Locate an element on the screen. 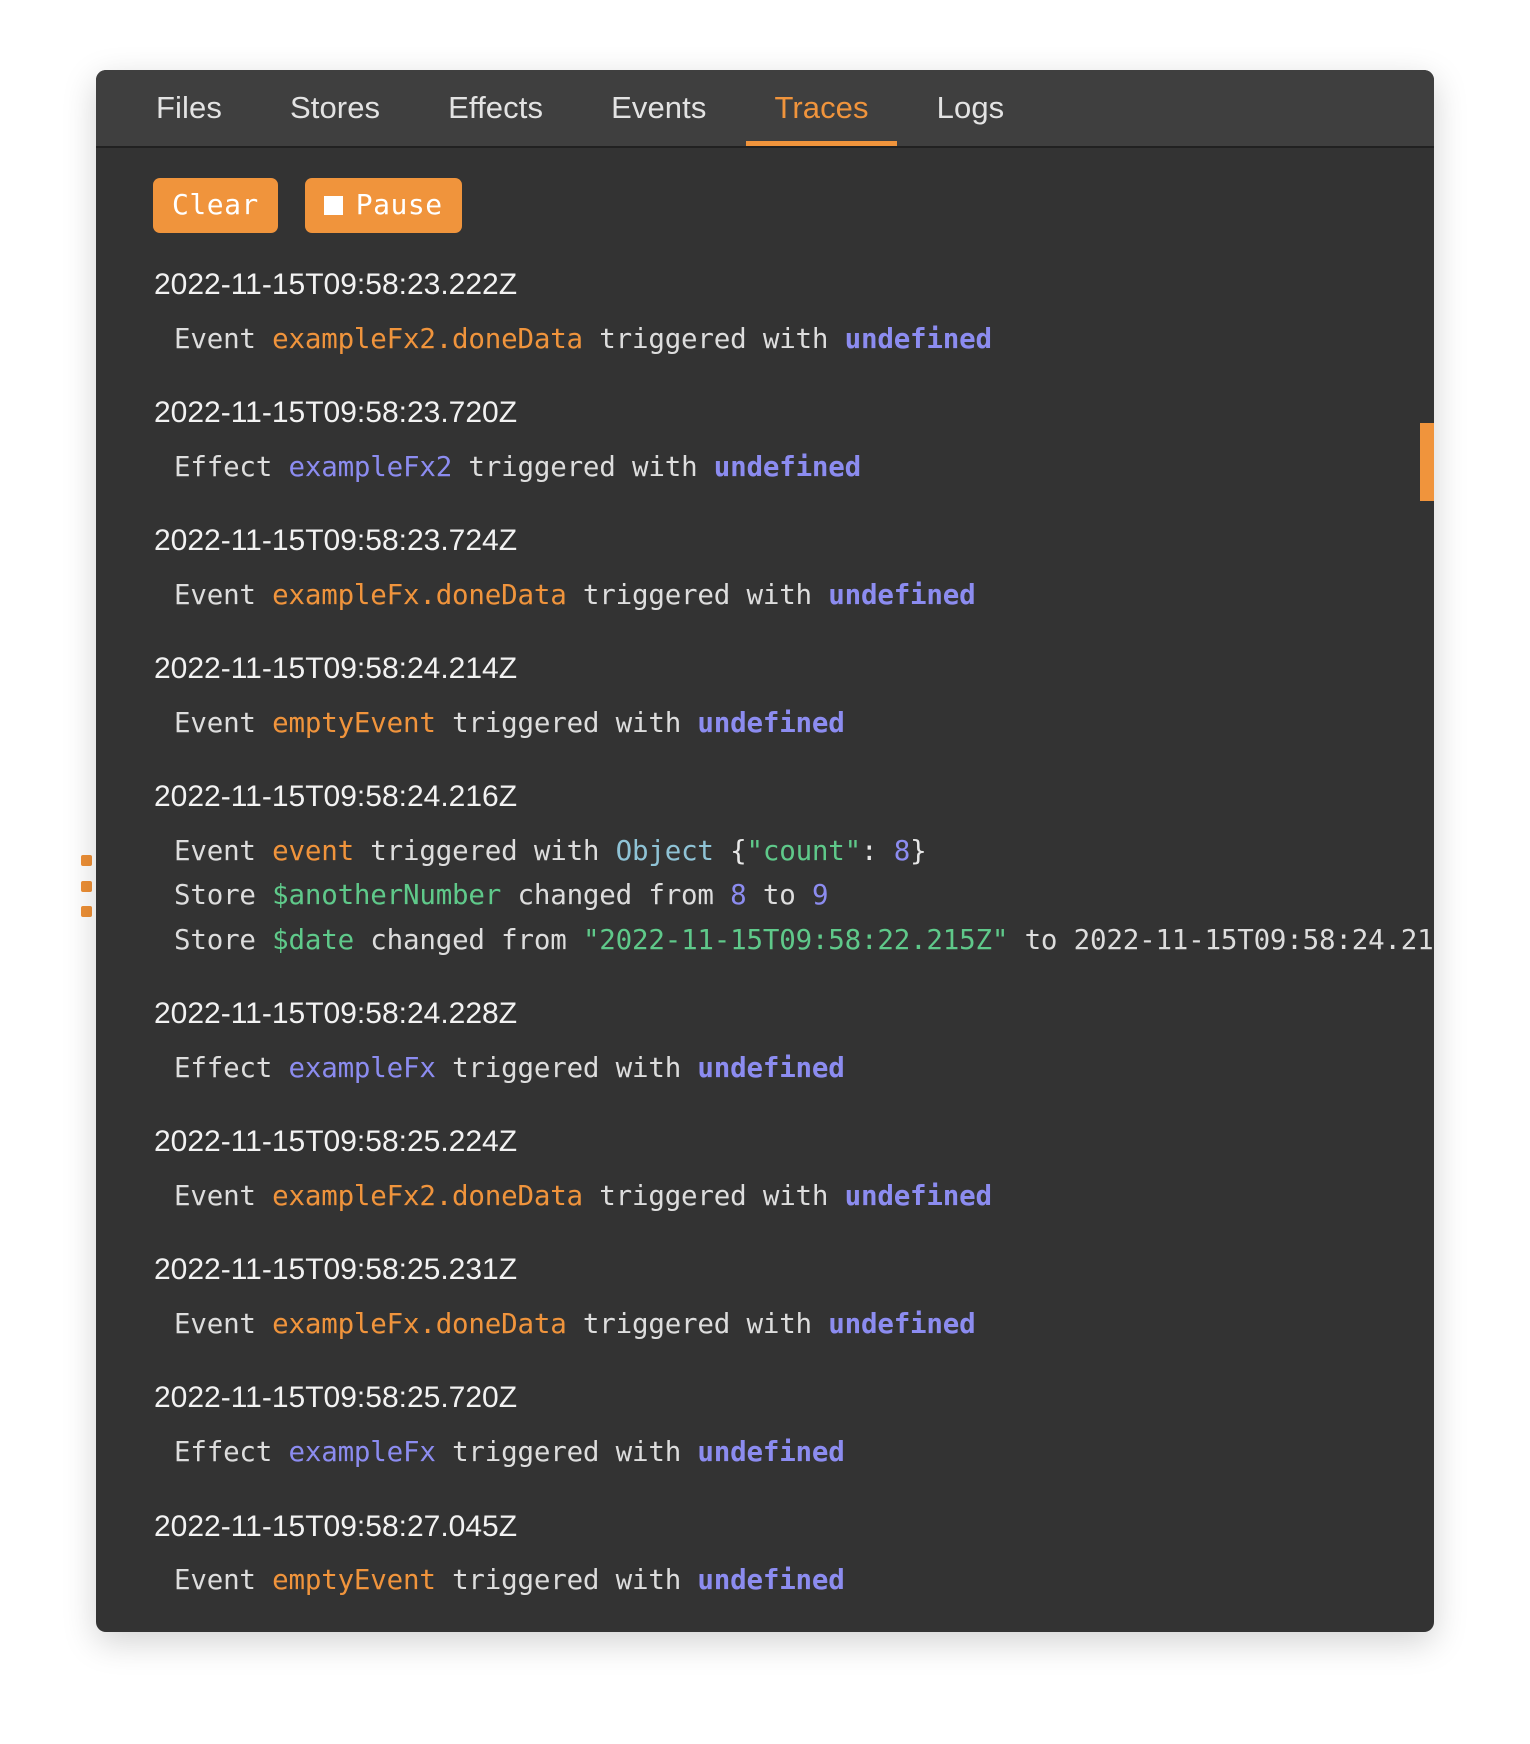 Image resolution: width=1530 pixels, height=1744 pixels. tab-effects: Effects is located at coordinates (495, 108).